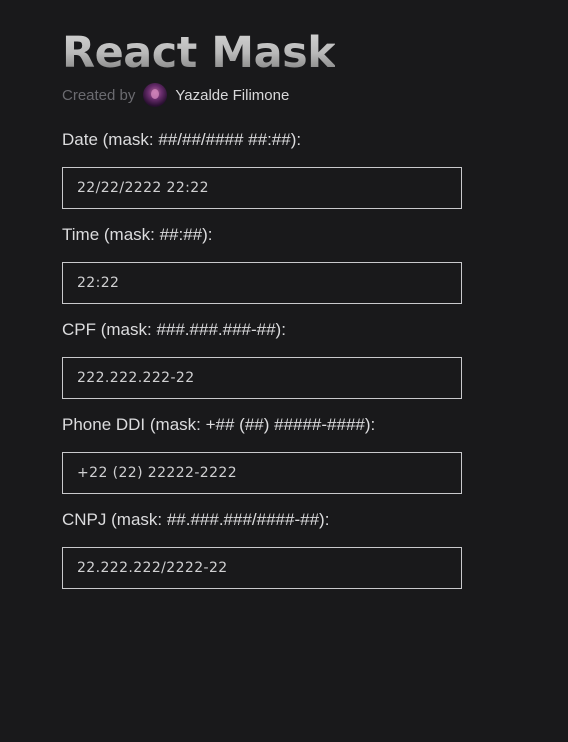 This screenshot has width=568, height=742. I want to click on phone-ddi-field-label: Phone DDI (mask: +## (##) #####-####):, so click(219, 424).